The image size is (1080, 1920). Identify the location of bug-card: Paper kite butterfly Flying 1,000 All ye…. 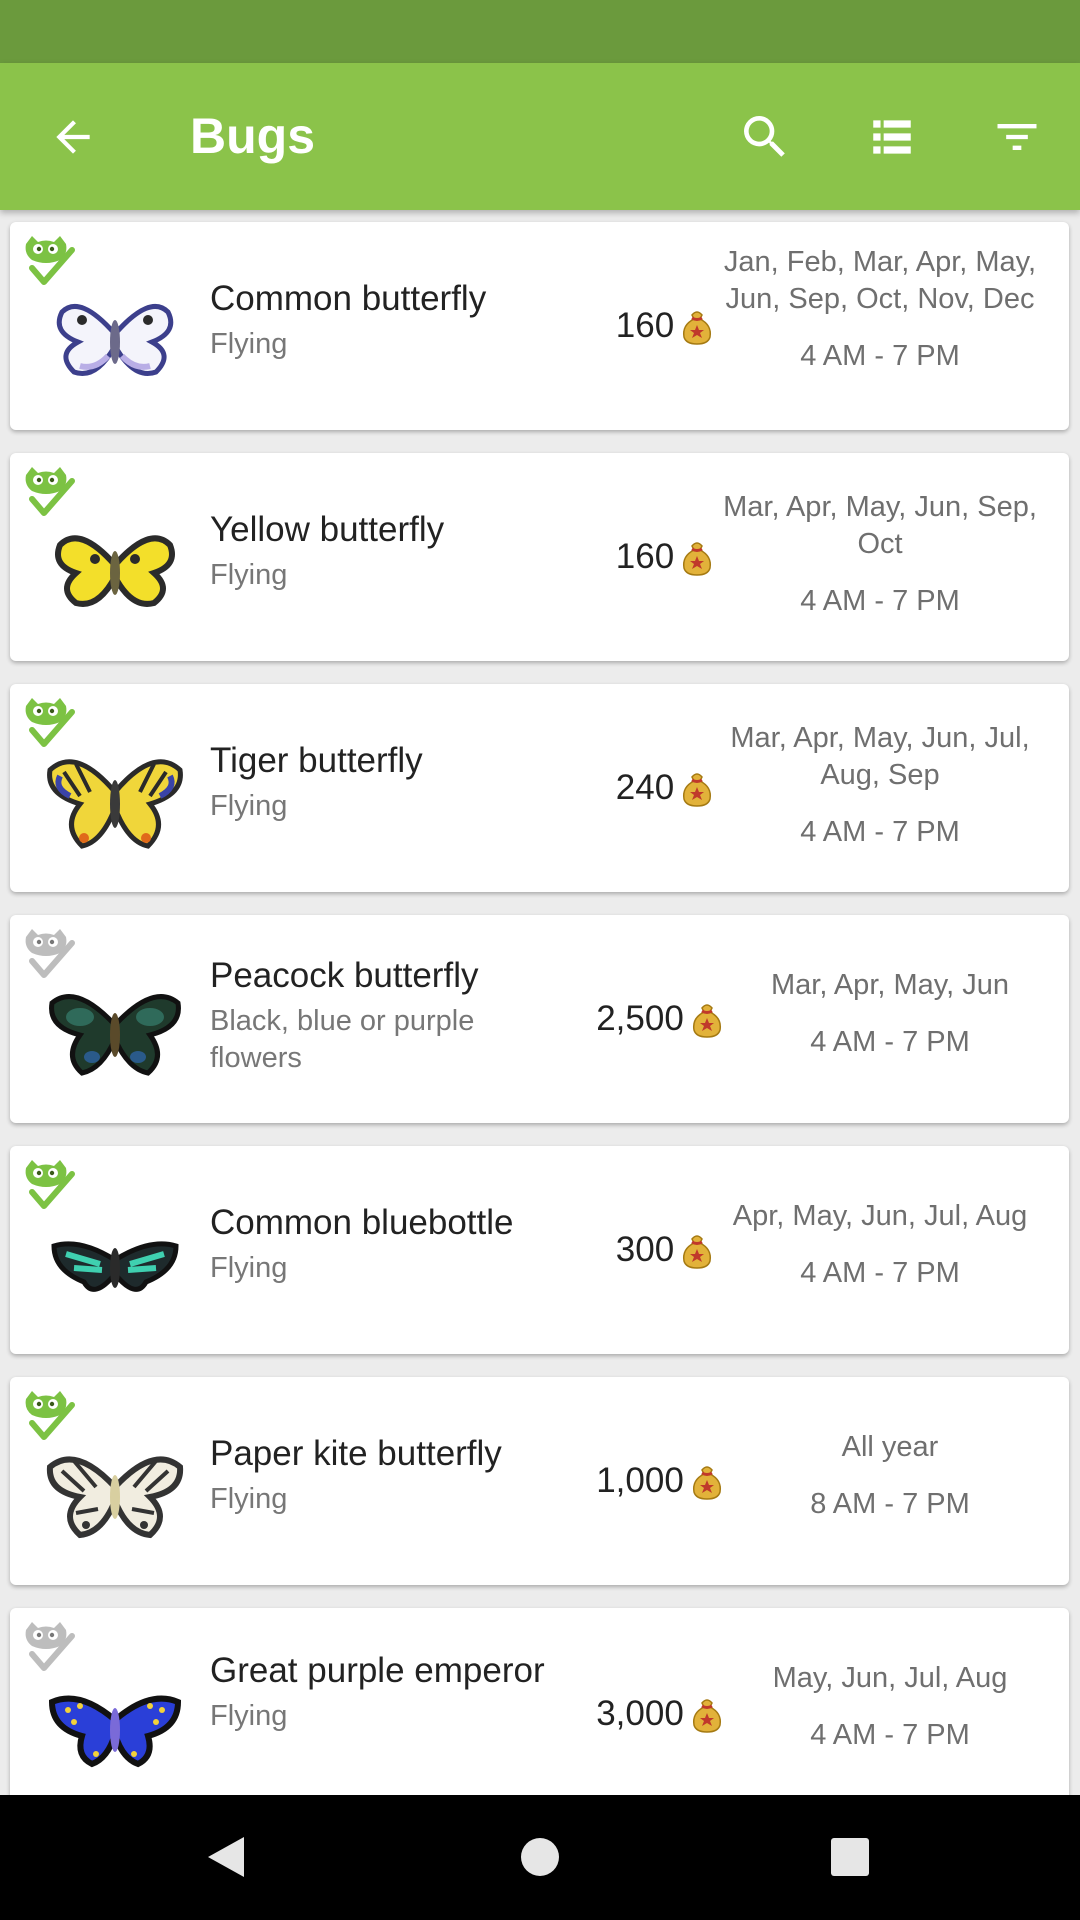
(539, 1481).